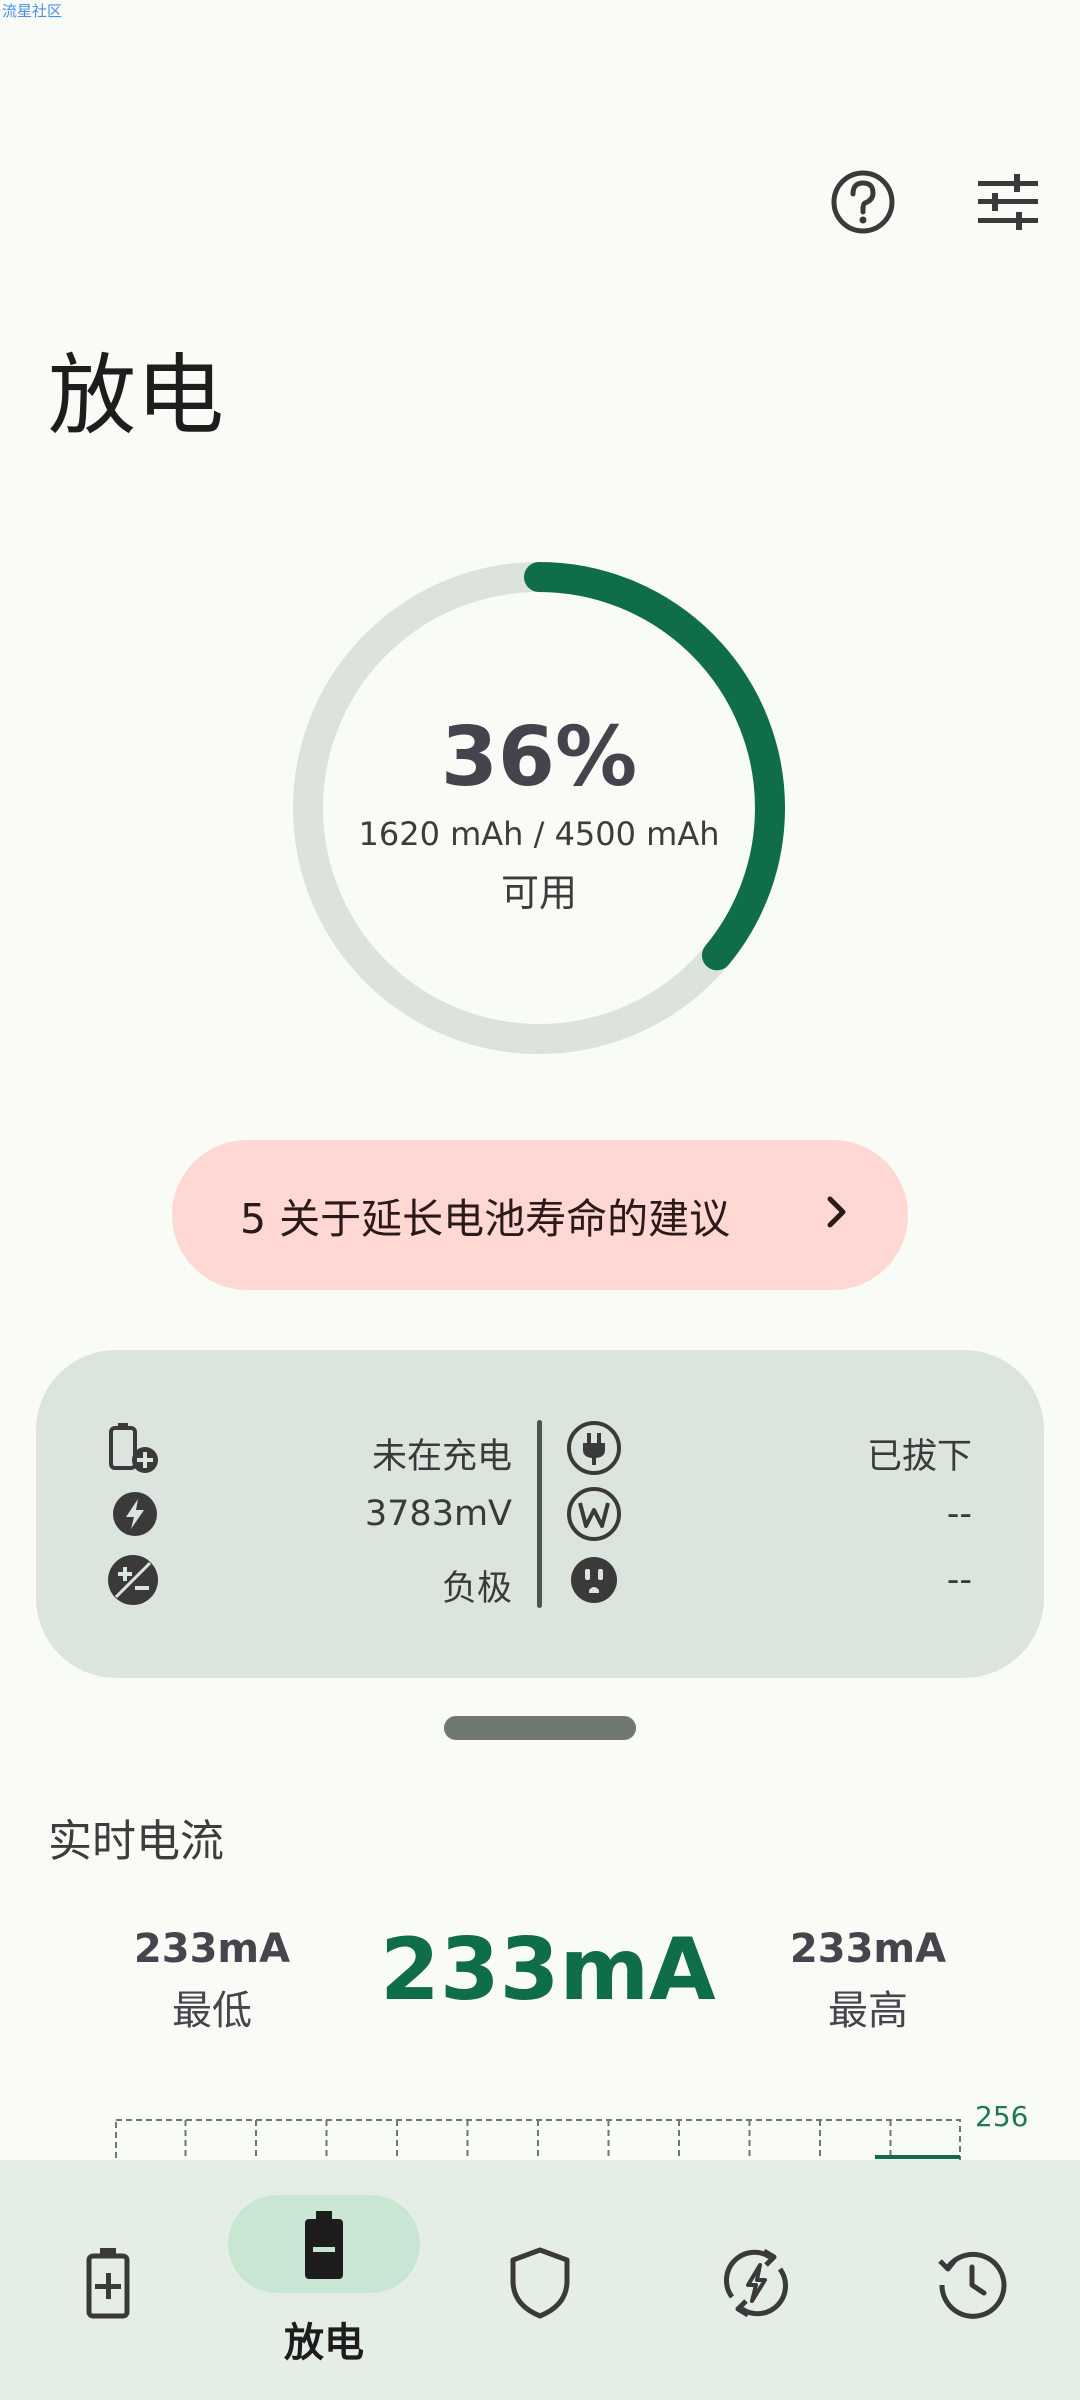 The height and width of the screenshot is (2400, 1080). I want to click on drag-handle, so click(540, 1728).